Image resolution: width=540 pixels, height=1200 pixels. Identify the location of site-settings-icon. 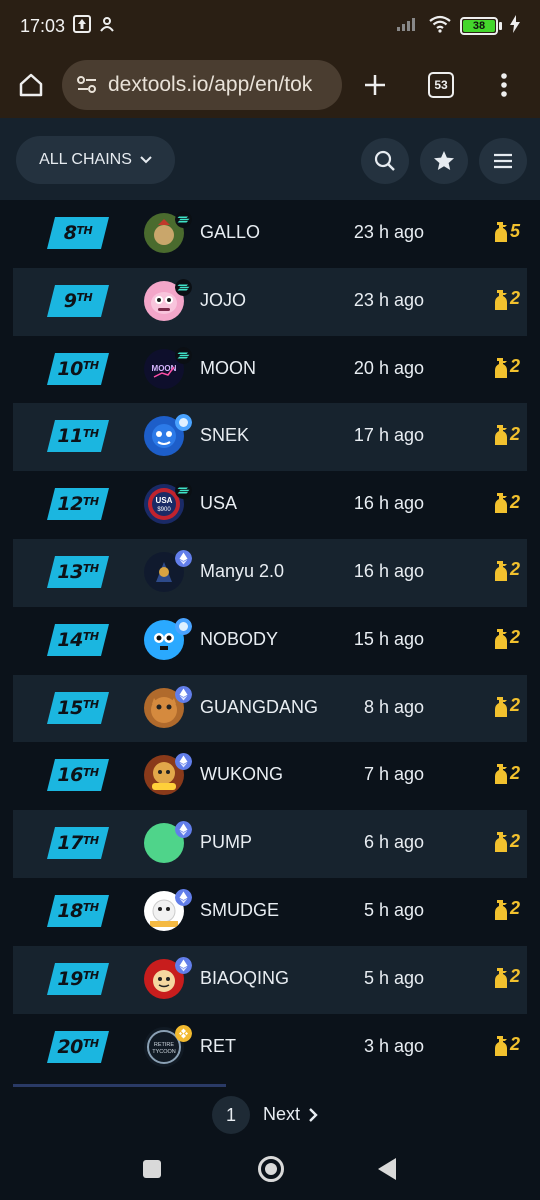
(86, 84).